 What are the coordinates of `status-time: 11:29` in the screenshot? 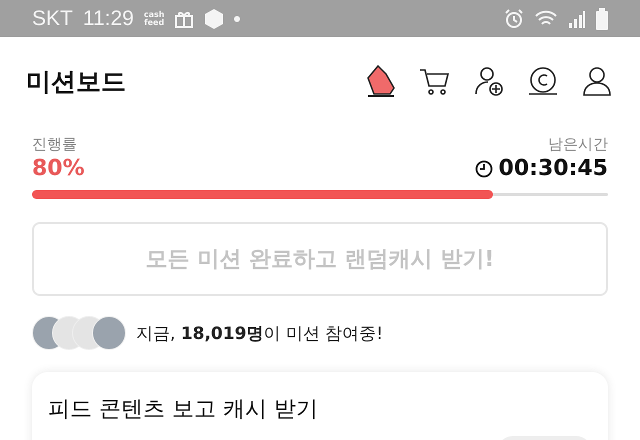 It's located at (108, 18).